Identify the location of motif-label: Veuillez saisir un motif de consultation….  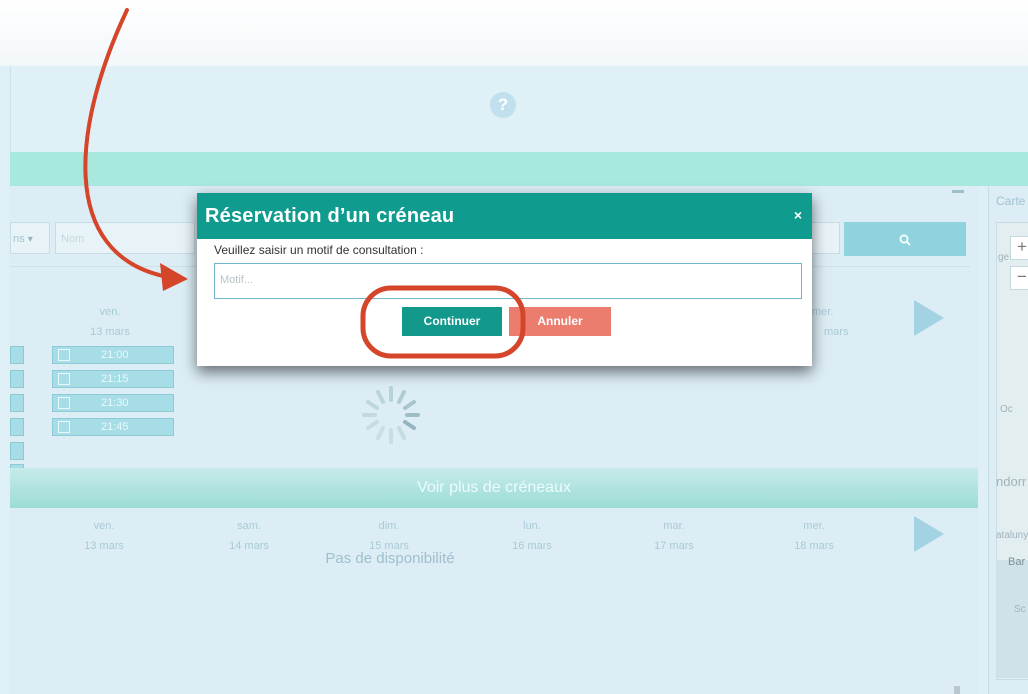
(319, 250).